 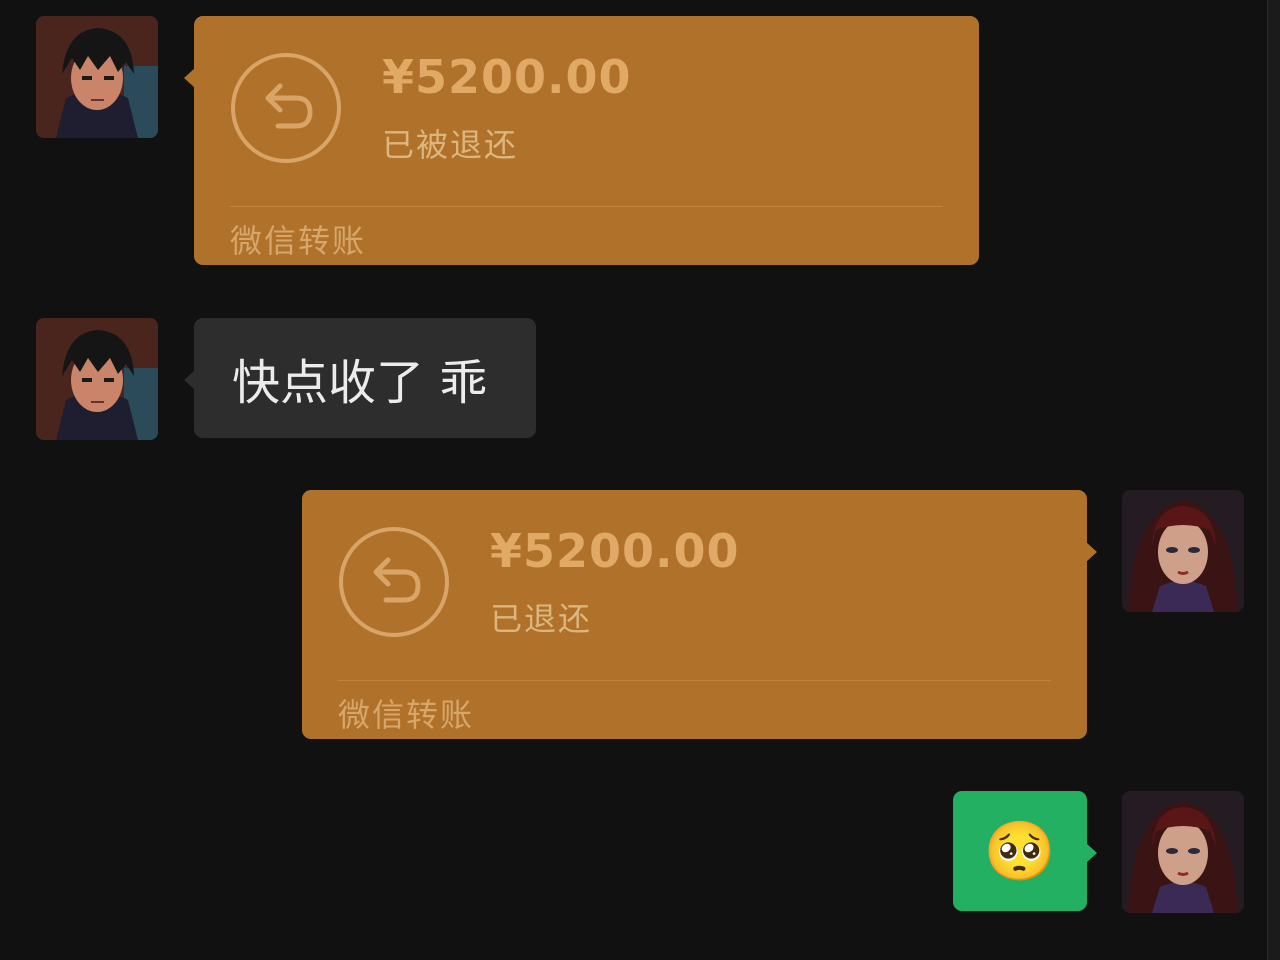 I want to click on transfer-status: 已被退还, so click(x=450, y=145).